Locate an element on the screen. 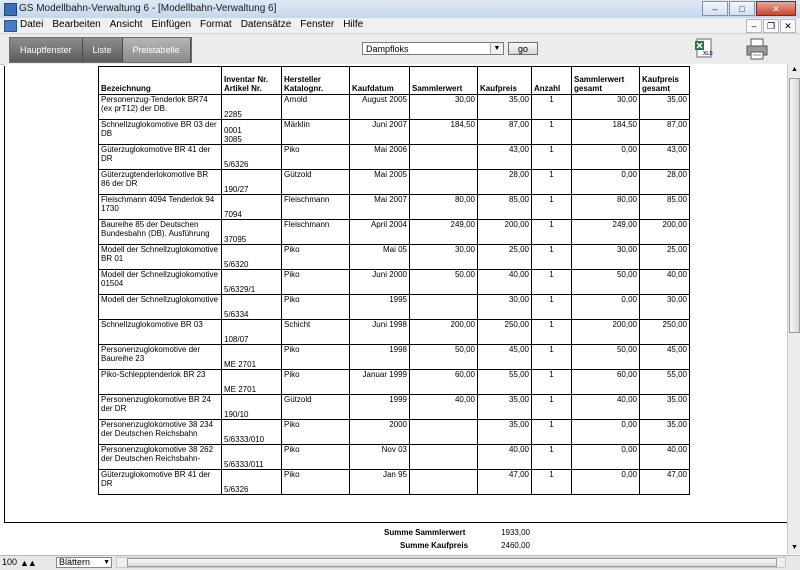 The width and height of the screenshot is (800, 570). cell-sammlerwert: 80,00 is located at coordinates (443, 207).